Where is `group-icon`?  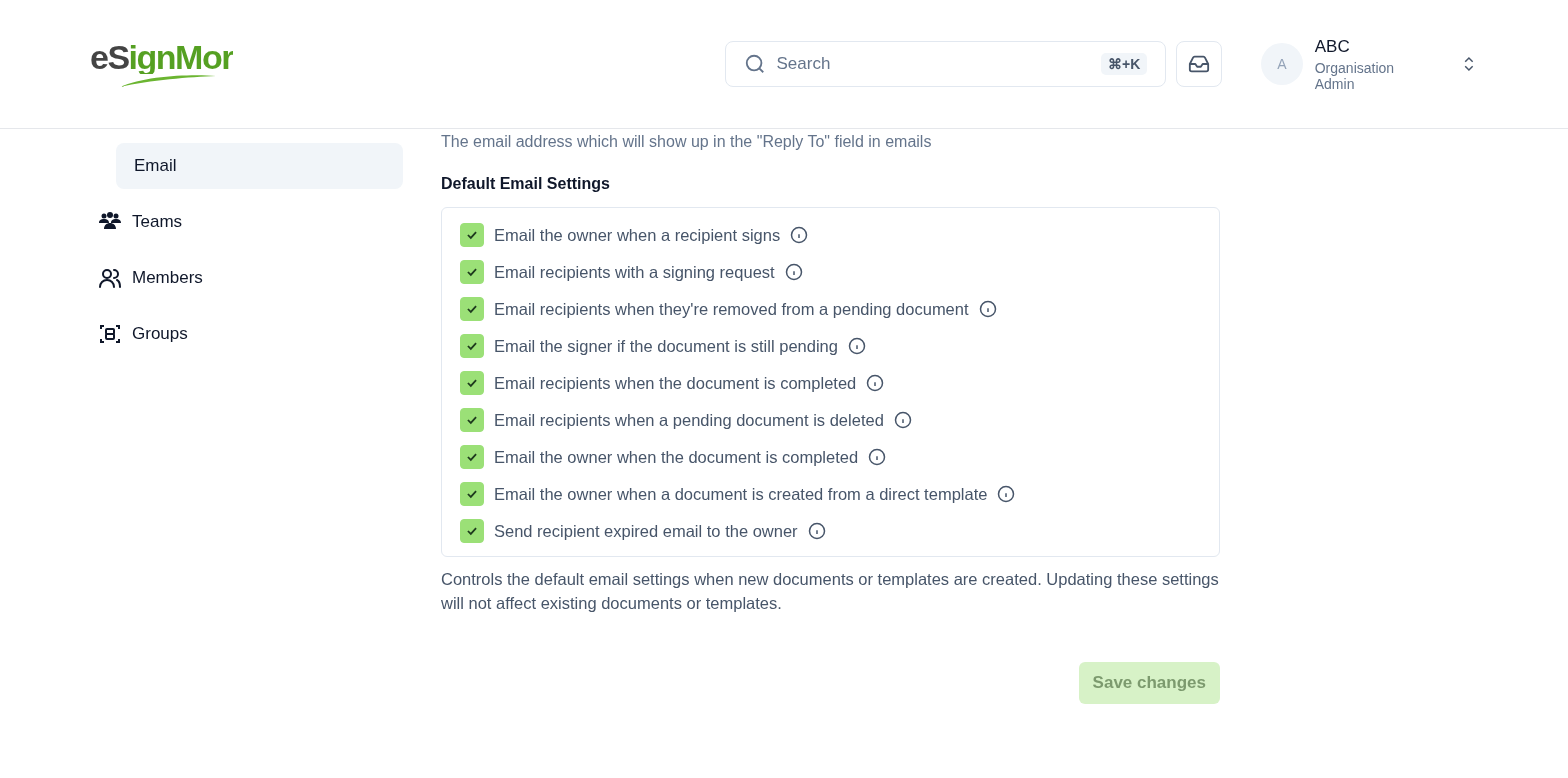
group-icon is located at coordinates (110, 334).